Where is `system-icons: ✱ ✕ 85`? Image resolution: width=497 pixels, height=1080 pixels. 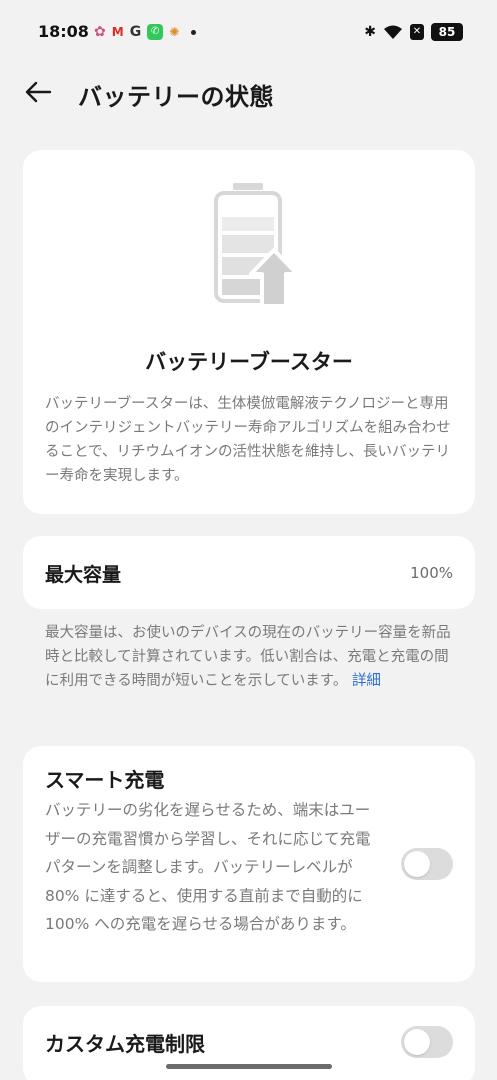 system-icons: ✱ ✕ 85 is located at coordinates (413, 32).